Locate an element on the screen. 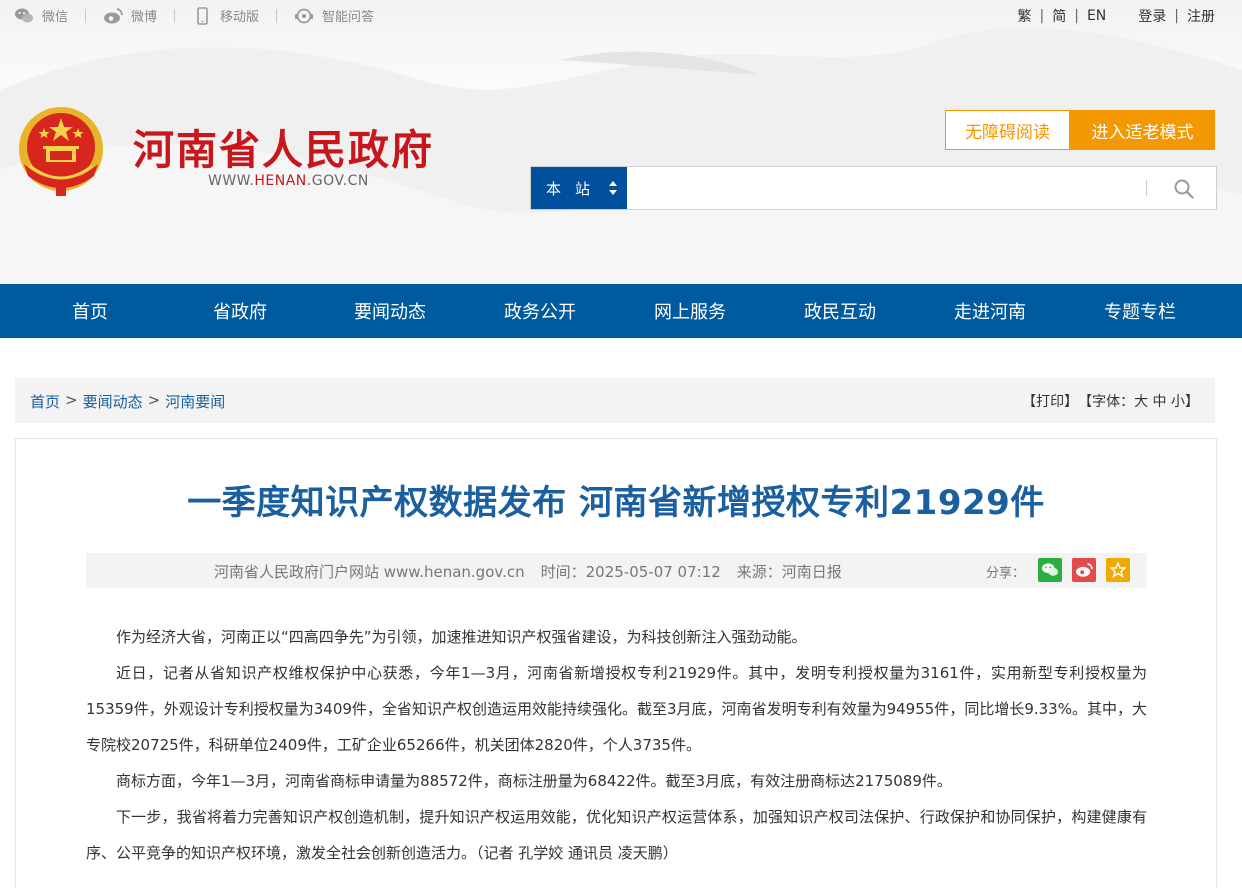 The image size is (1242, 888). mobile-link: 移动版 is located at coordinates (225, 15).